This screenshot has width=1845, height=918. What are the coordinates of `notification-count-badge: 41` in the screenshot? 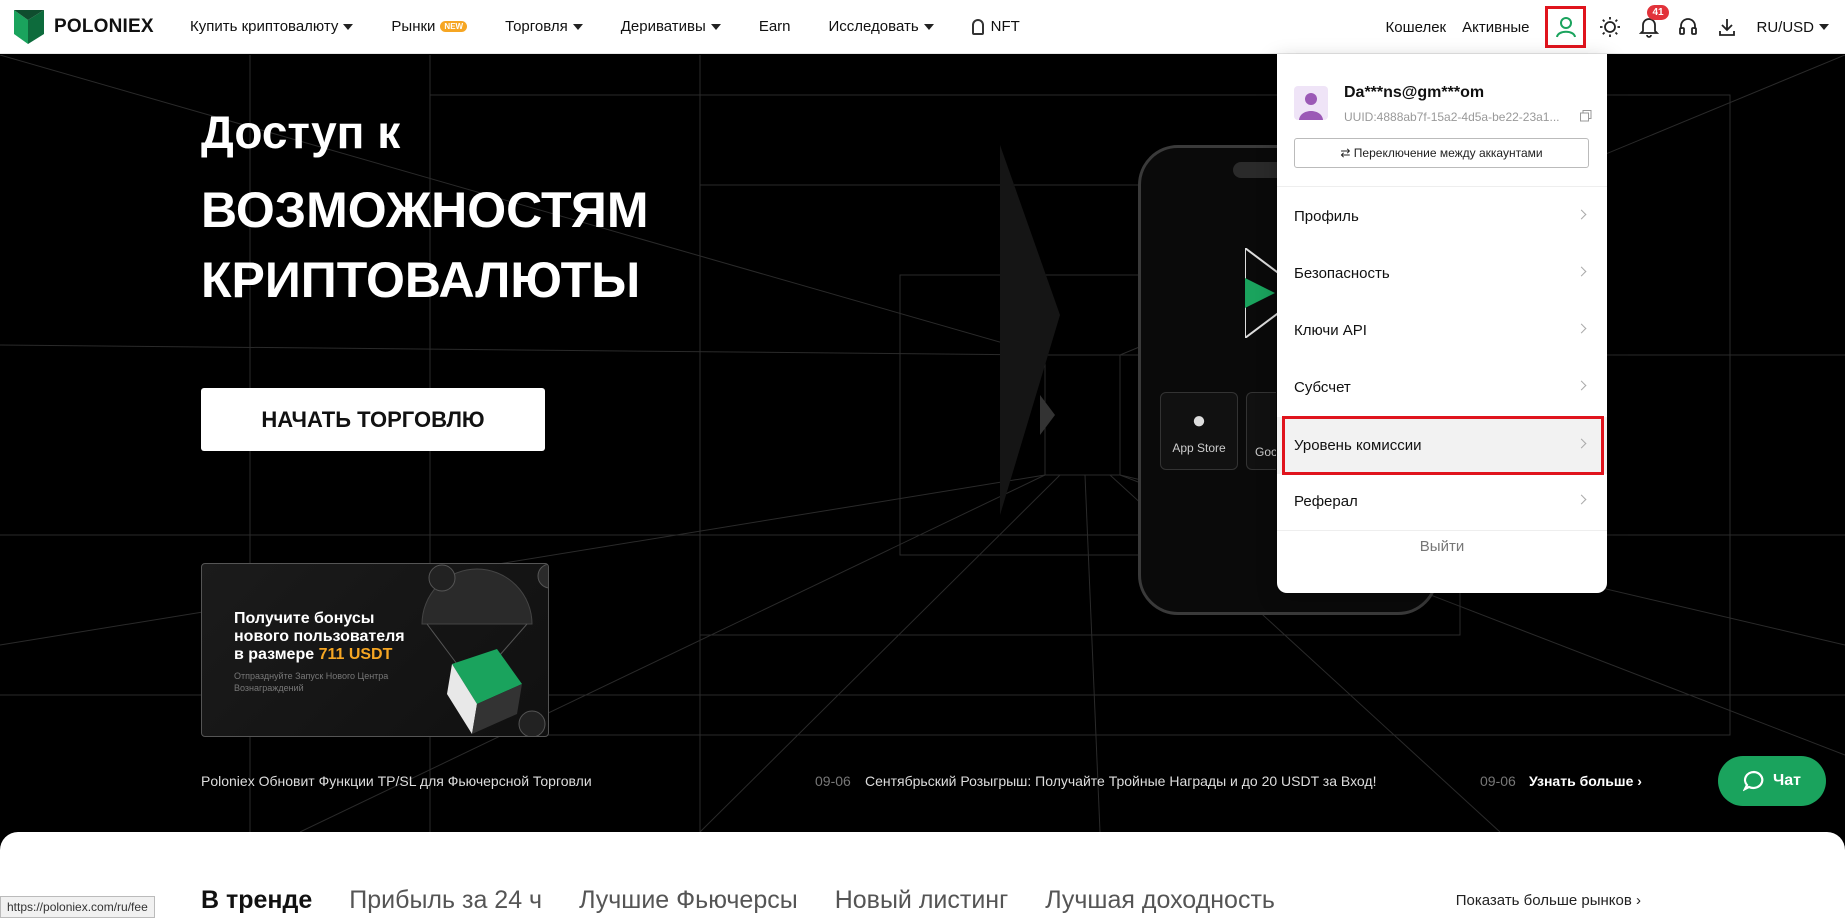 It's located at (1658, 12).